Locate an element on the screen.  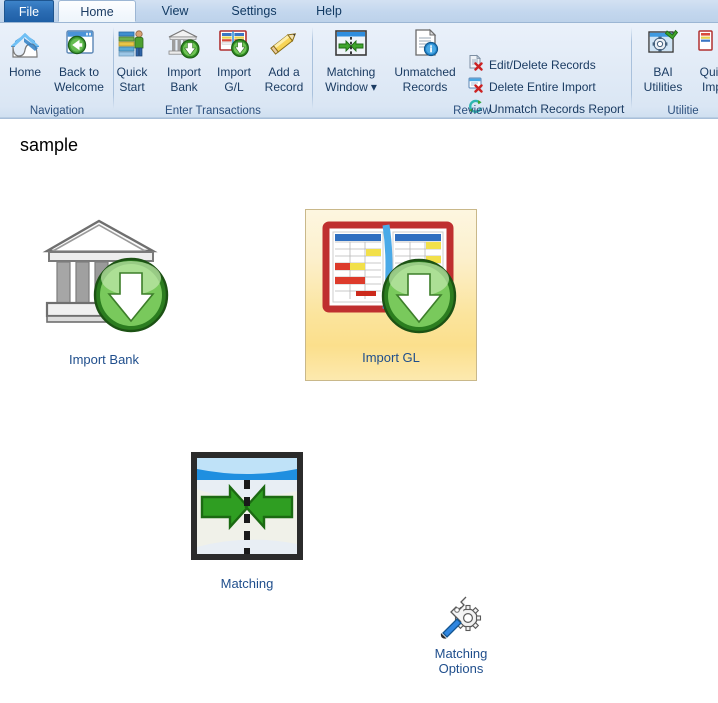
ribbon-button-import-bank-label-2: Bank is located at coordinates (184, 86).